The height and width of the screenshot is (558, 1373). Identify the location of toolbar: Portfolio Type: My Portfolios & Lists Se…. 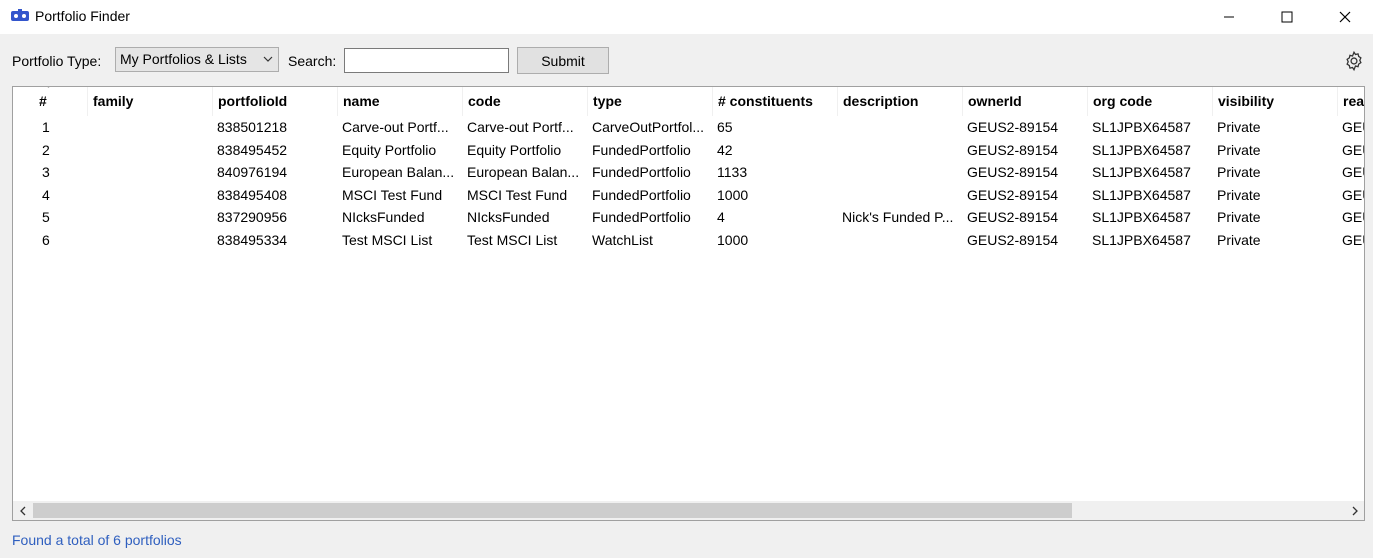
(686, 60).